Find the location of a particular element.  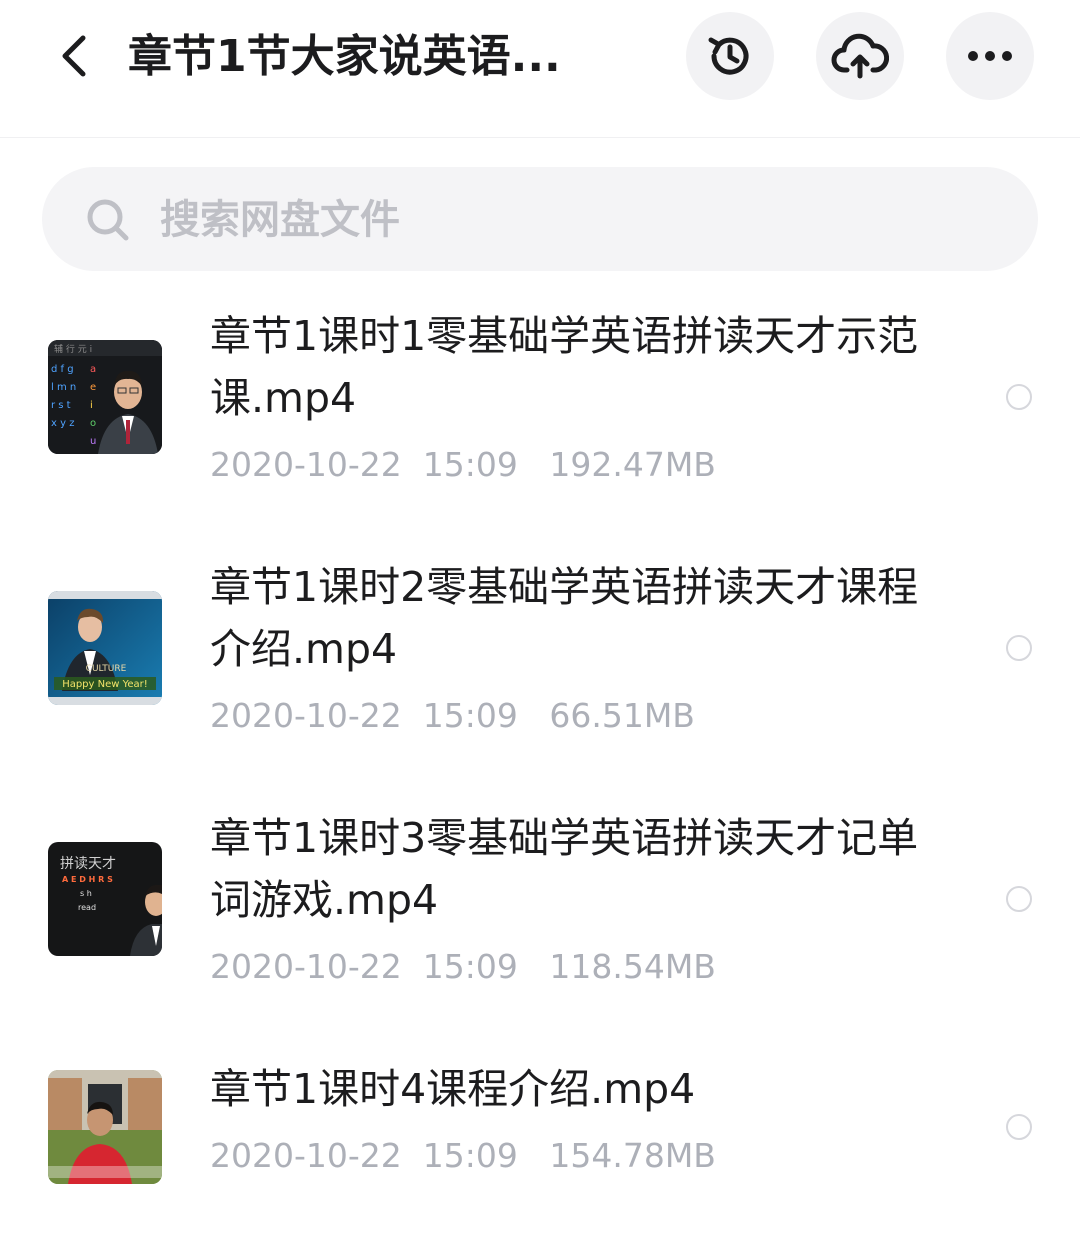

thumbnail-text: 拼读天才 is located at coordinates (88, 863).